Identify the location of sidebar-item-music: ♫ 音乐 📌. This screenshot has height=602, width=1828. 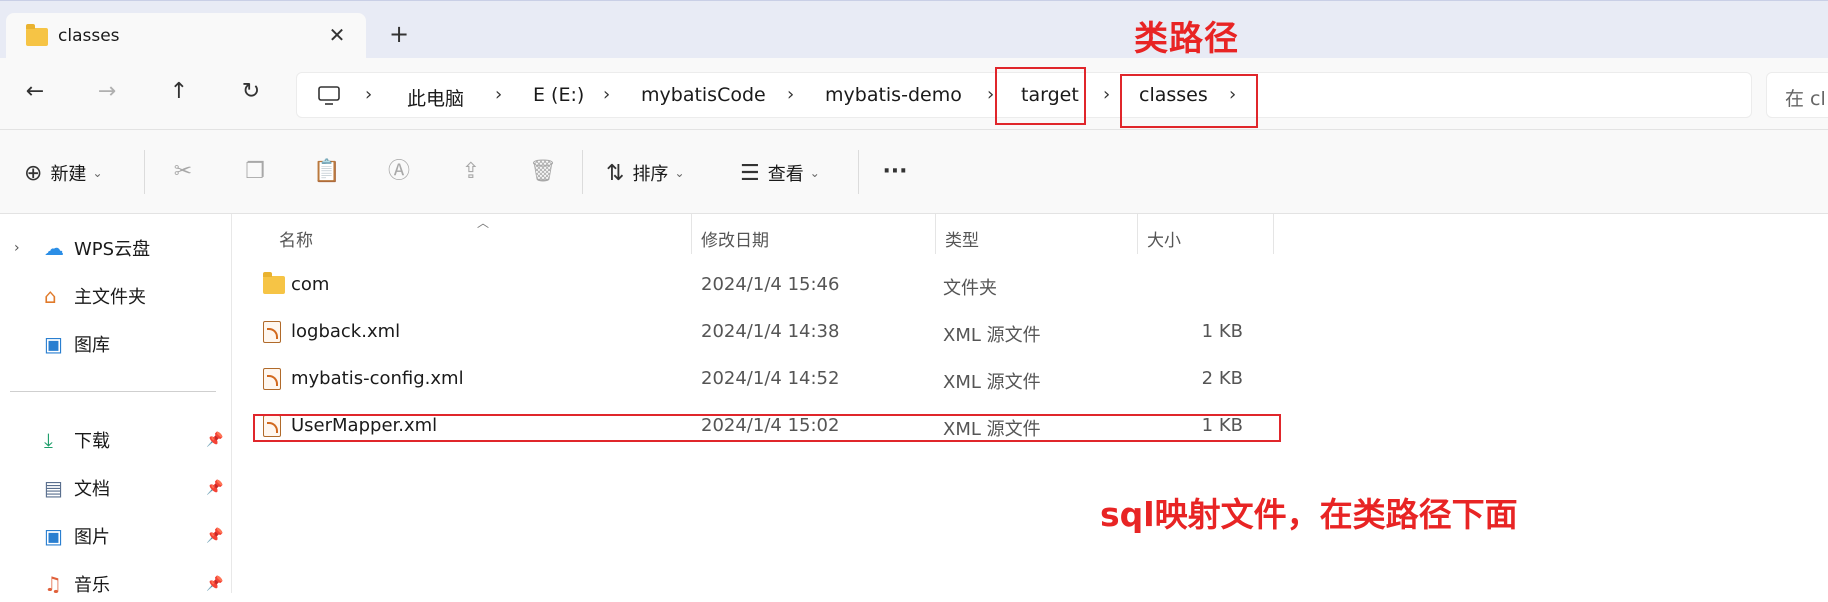
(116, 584).